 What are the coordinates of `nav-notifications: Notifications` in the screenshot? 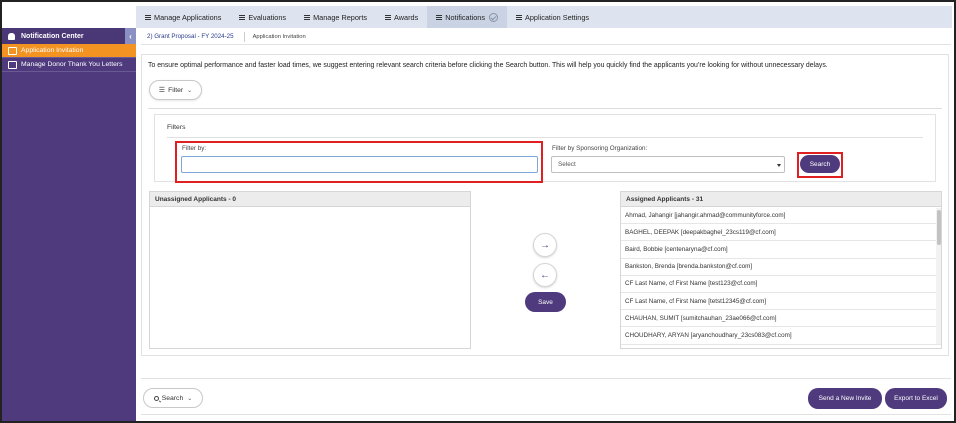 It's located at (467, 17).